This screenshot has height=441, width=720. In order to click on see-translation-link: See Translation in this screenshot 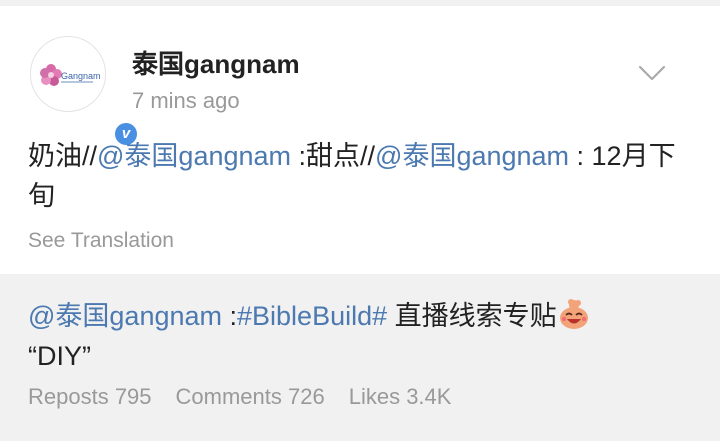, I will do `click(101, 241)`.